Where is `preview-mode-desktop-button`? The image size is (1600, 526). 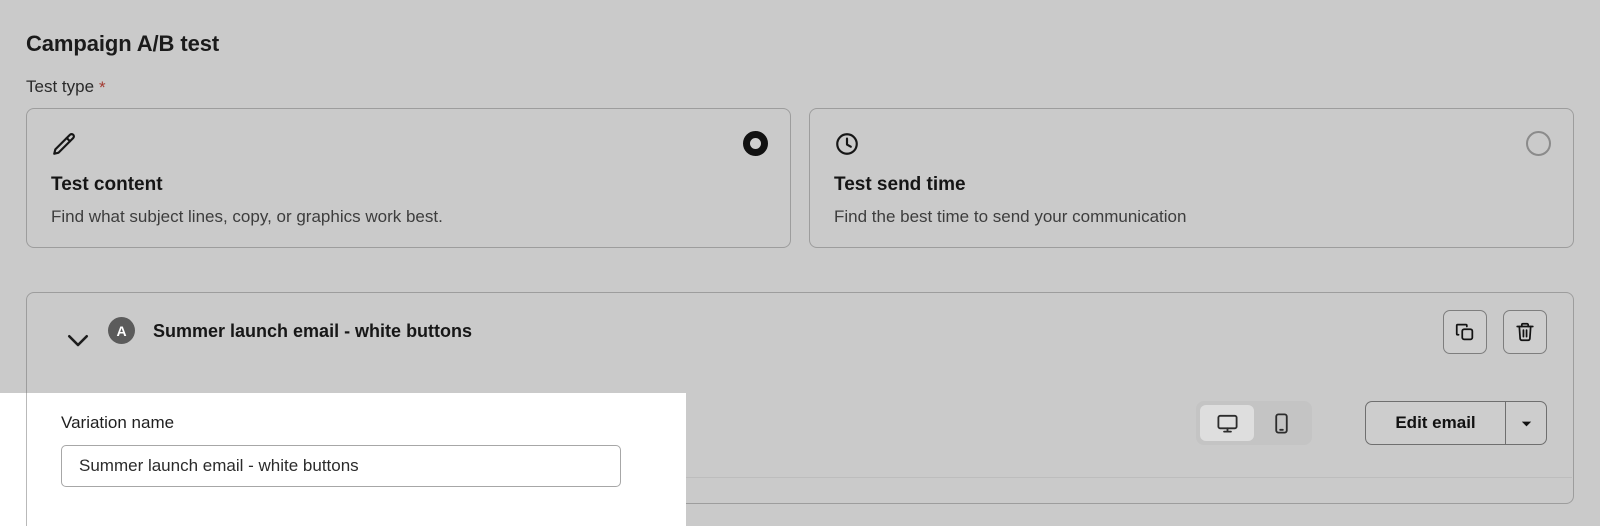 preview-mode-desktop-button is located at coordinates (1227, 423).